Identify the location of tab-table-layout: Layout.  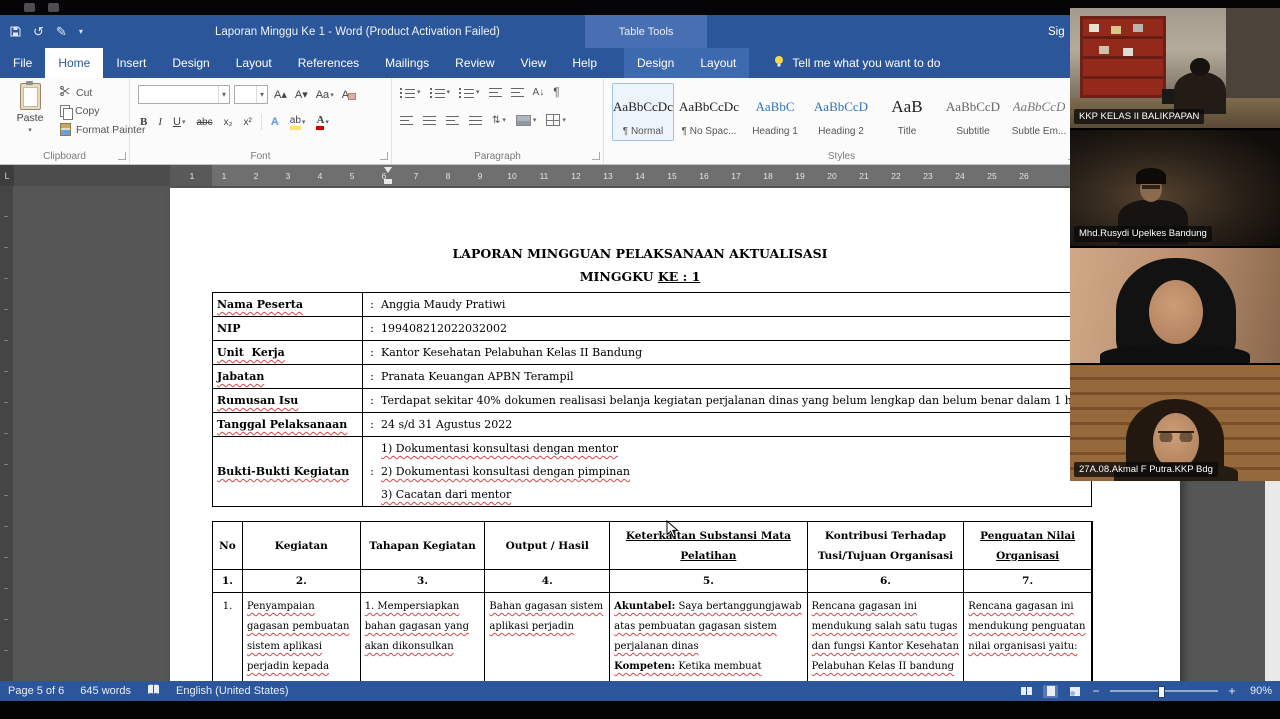
(718, 63).